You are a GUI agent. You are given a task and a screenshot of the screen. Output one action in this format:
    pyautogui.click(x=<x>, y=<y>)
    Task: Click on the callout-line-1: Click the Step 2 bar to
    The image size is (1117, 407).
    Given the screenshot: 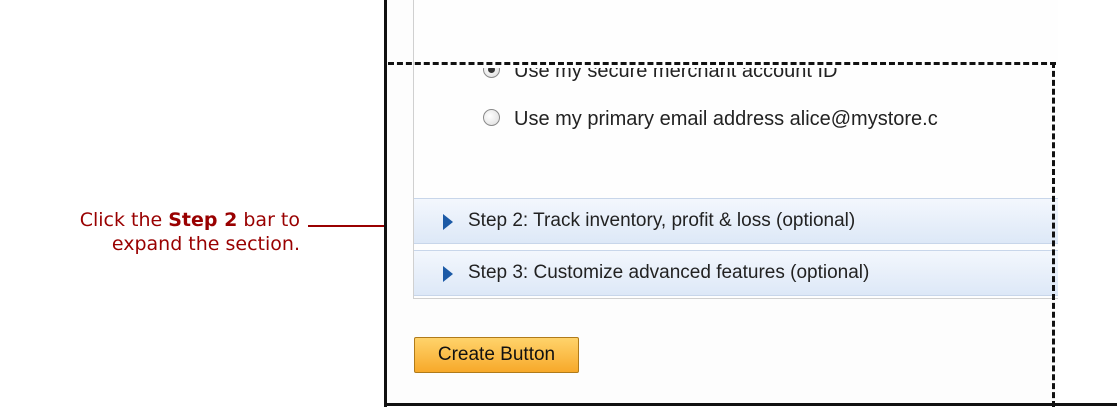 What is the action you would take?
    pyautogui.click(x=189, y=220)
    